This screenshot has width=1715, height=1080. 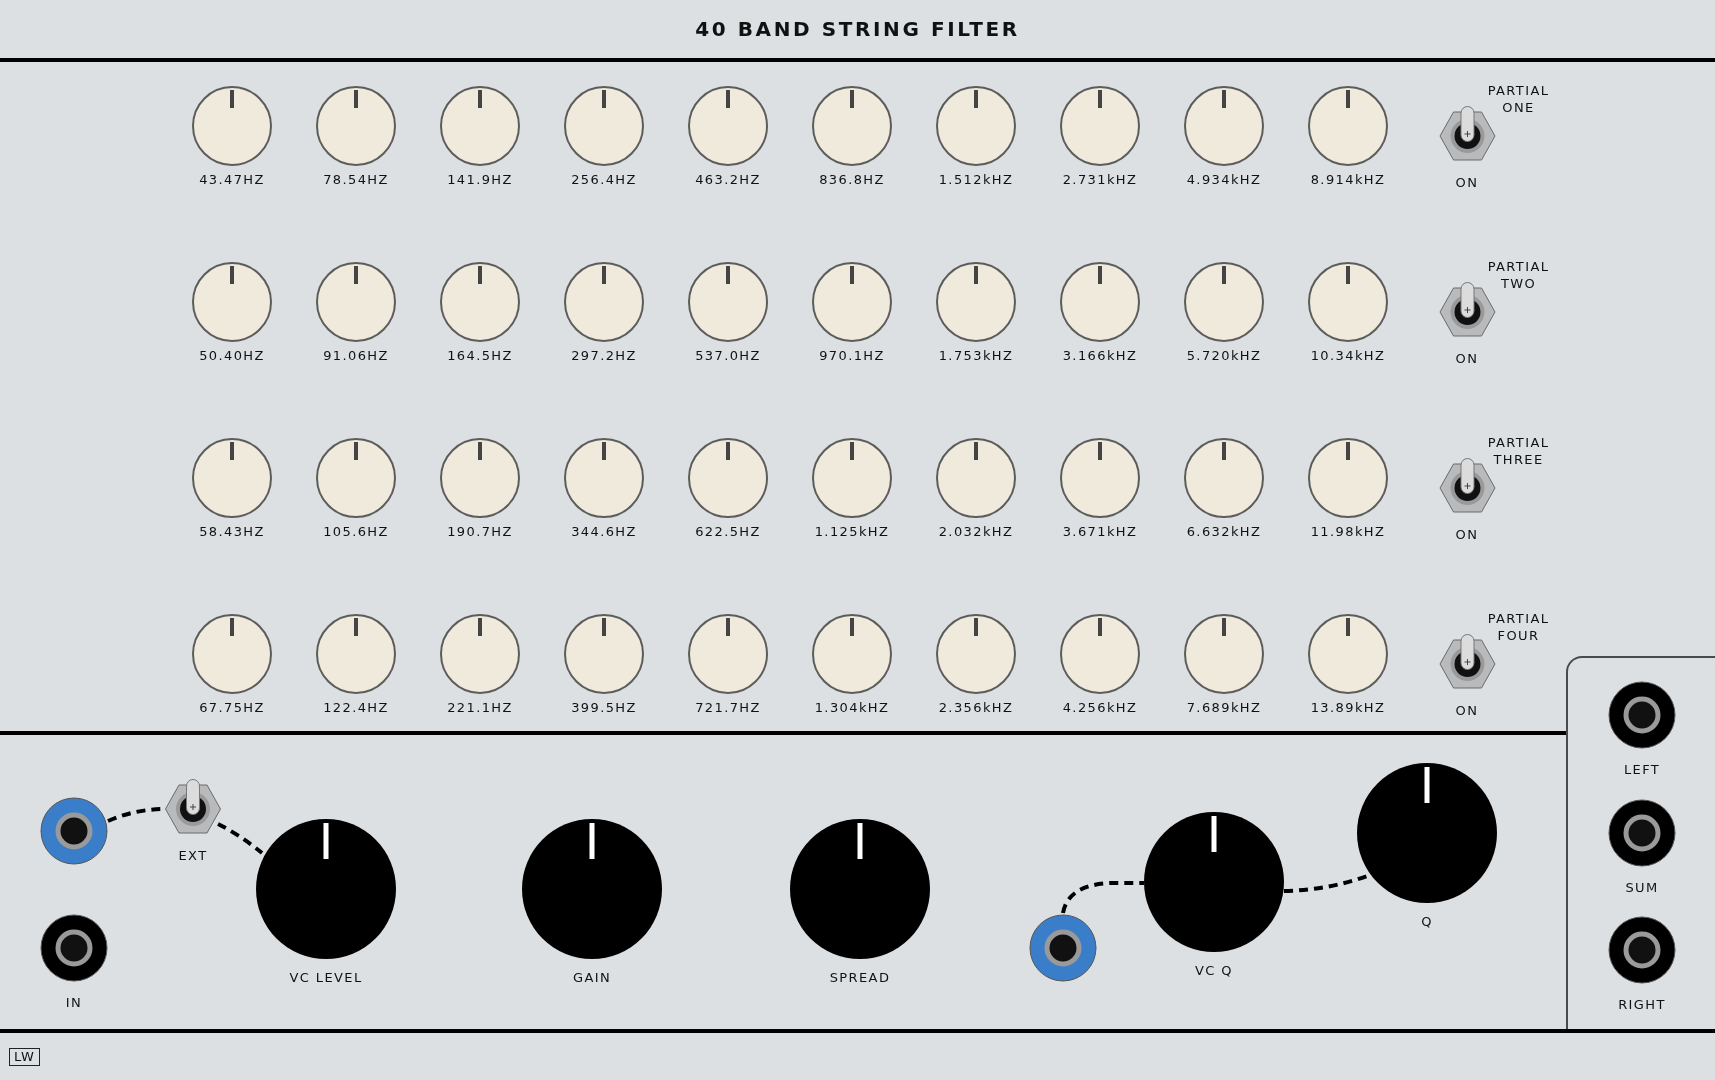 I want to click on frequency-label: 43.47HZ, so click(x=232, y=180).